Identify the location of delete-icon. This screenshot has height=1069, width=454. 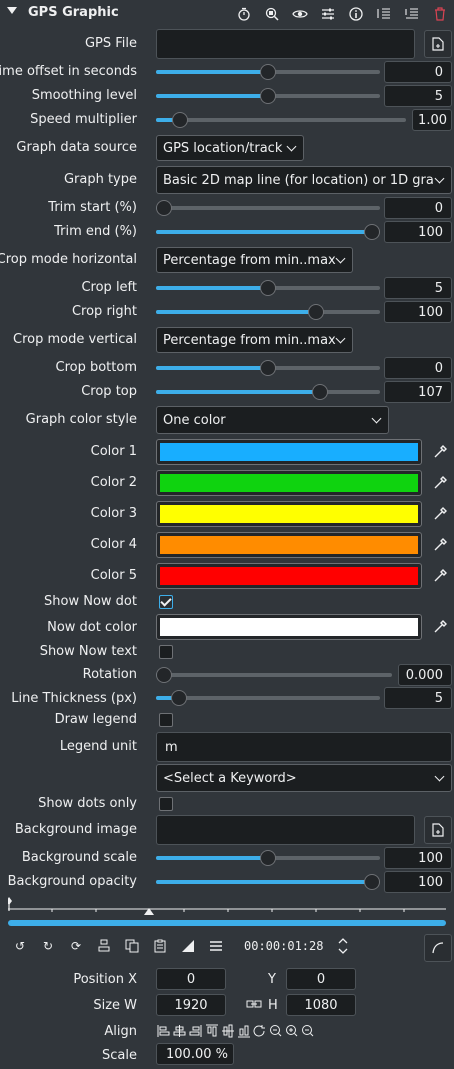
(440, 14).